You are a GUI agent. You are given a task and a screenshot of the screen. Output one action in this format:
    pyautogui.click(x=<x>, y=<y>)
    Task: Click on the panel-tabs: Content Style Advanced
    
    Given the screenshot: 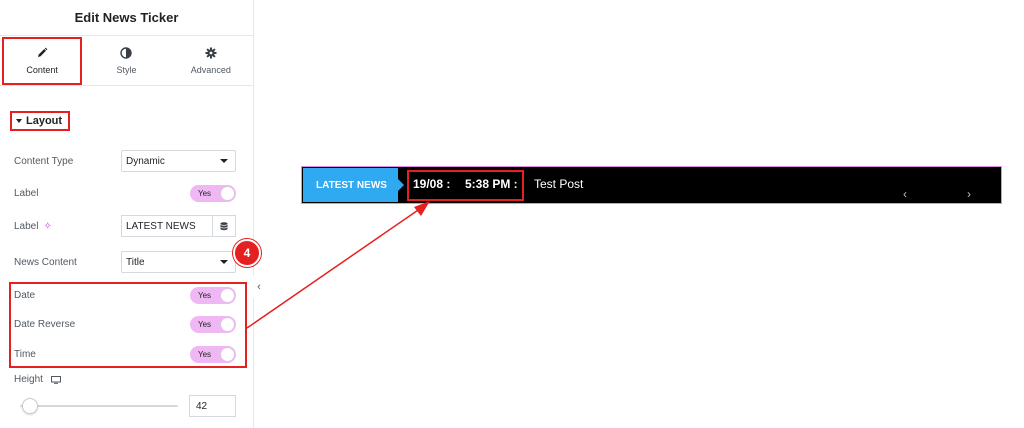 What is the action you would take?
    pyautogui.click(x=126, y=61)
    